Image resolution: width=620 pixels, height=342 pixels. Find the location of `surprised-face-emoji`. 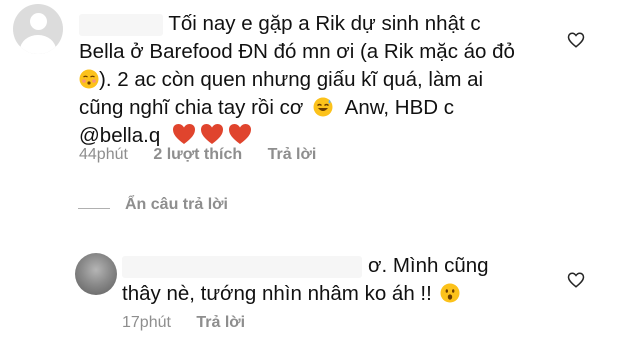

surprised-face-emoji is located at coordinates (450, 293).